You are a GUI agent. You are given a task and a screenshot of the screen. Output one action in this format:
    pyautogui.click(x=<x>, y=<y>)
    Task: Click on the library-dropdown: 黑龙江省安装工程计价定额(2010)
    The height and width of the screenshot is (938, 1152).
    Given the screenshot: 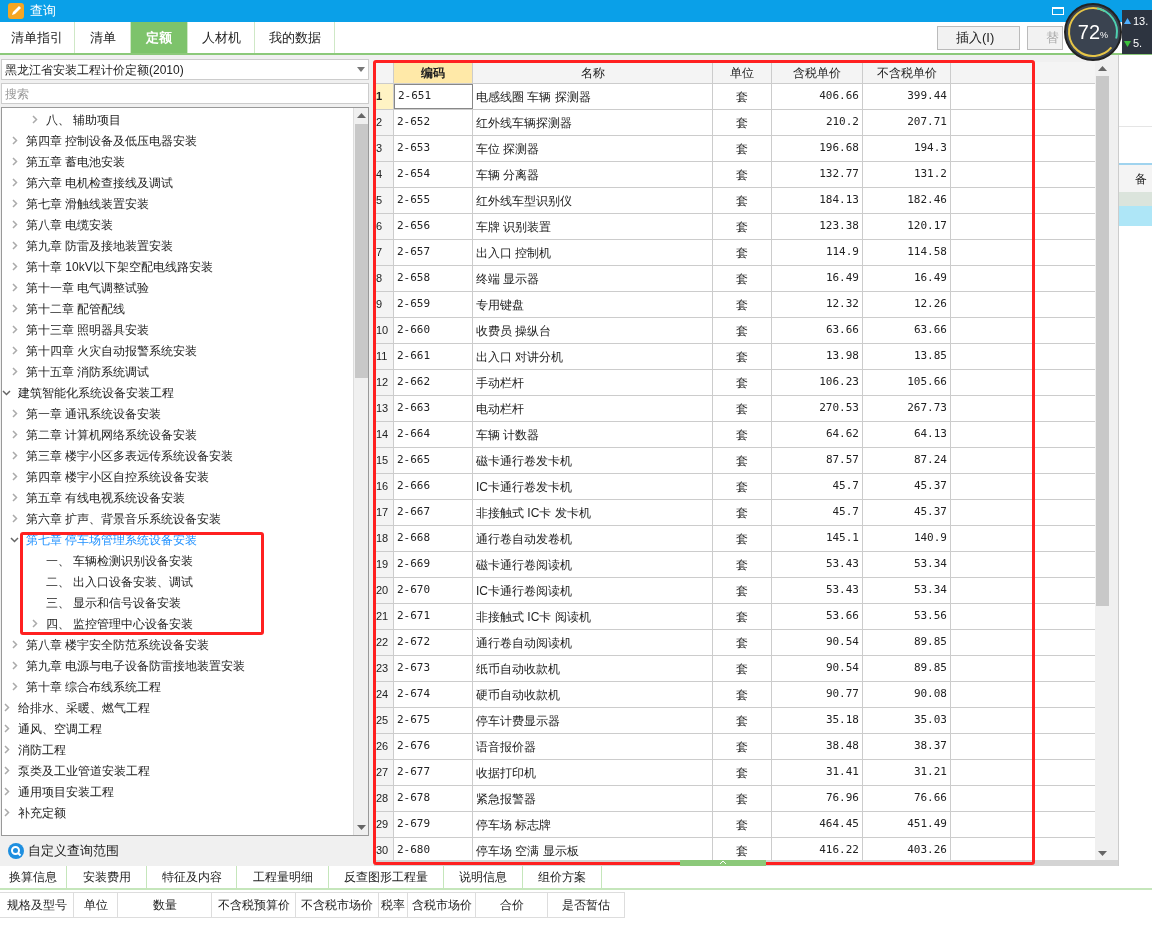 What is the action you would take?
    pyautogui.click(x=185, y=69)
    